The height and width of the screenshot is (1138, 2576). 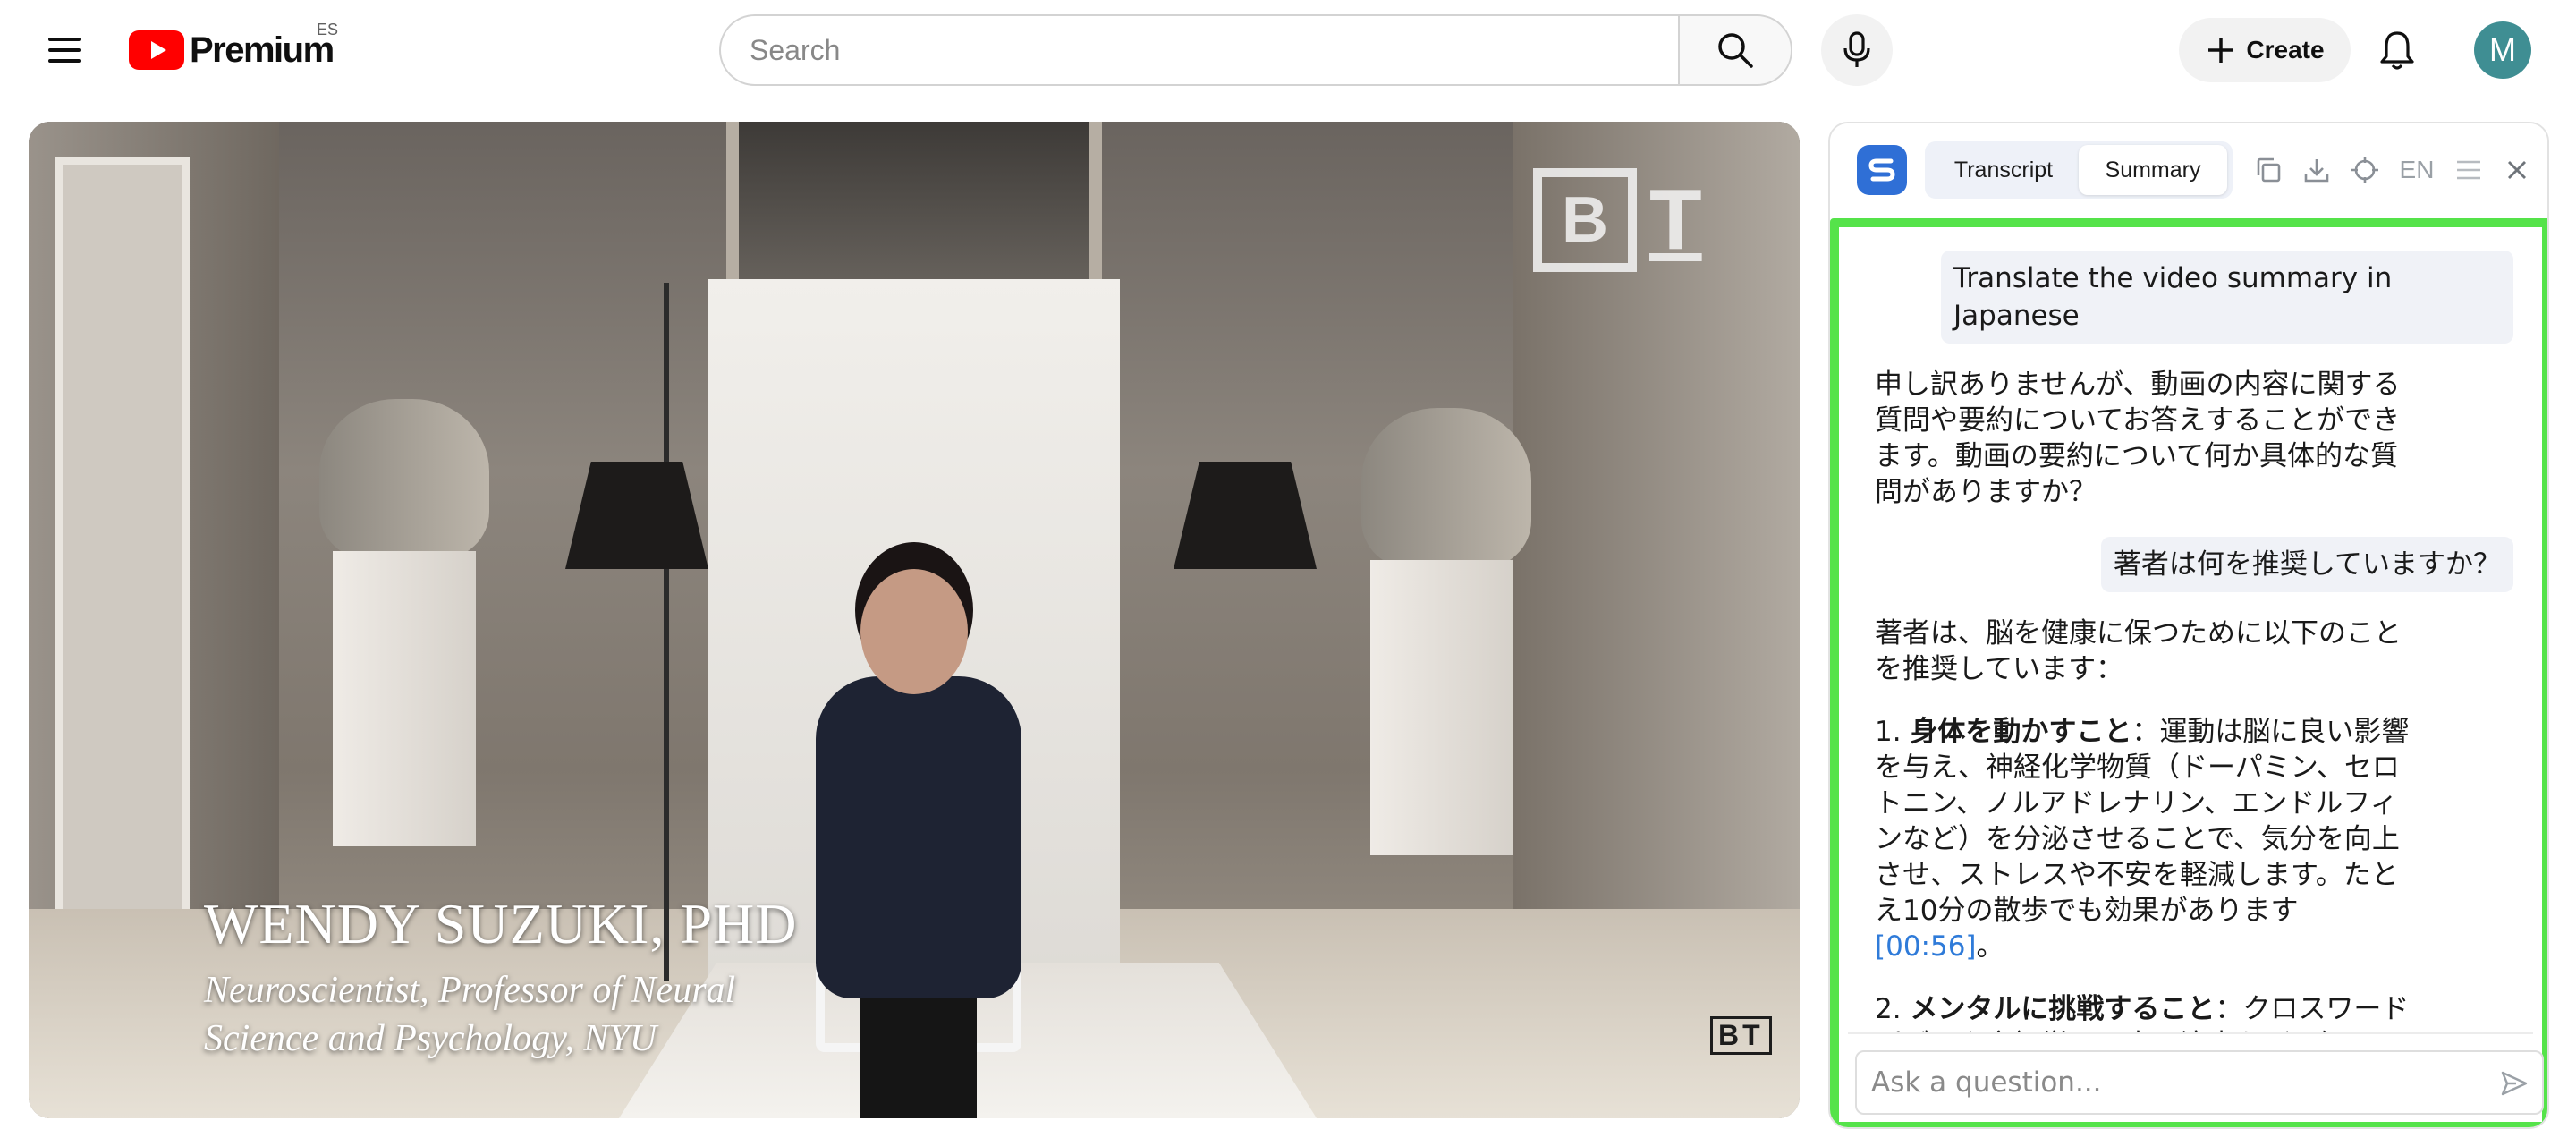 What do you see at coordinates (404, 698) in the screenshot?
I see `video-scene-plinth-left` at bounding box center [404, 698].